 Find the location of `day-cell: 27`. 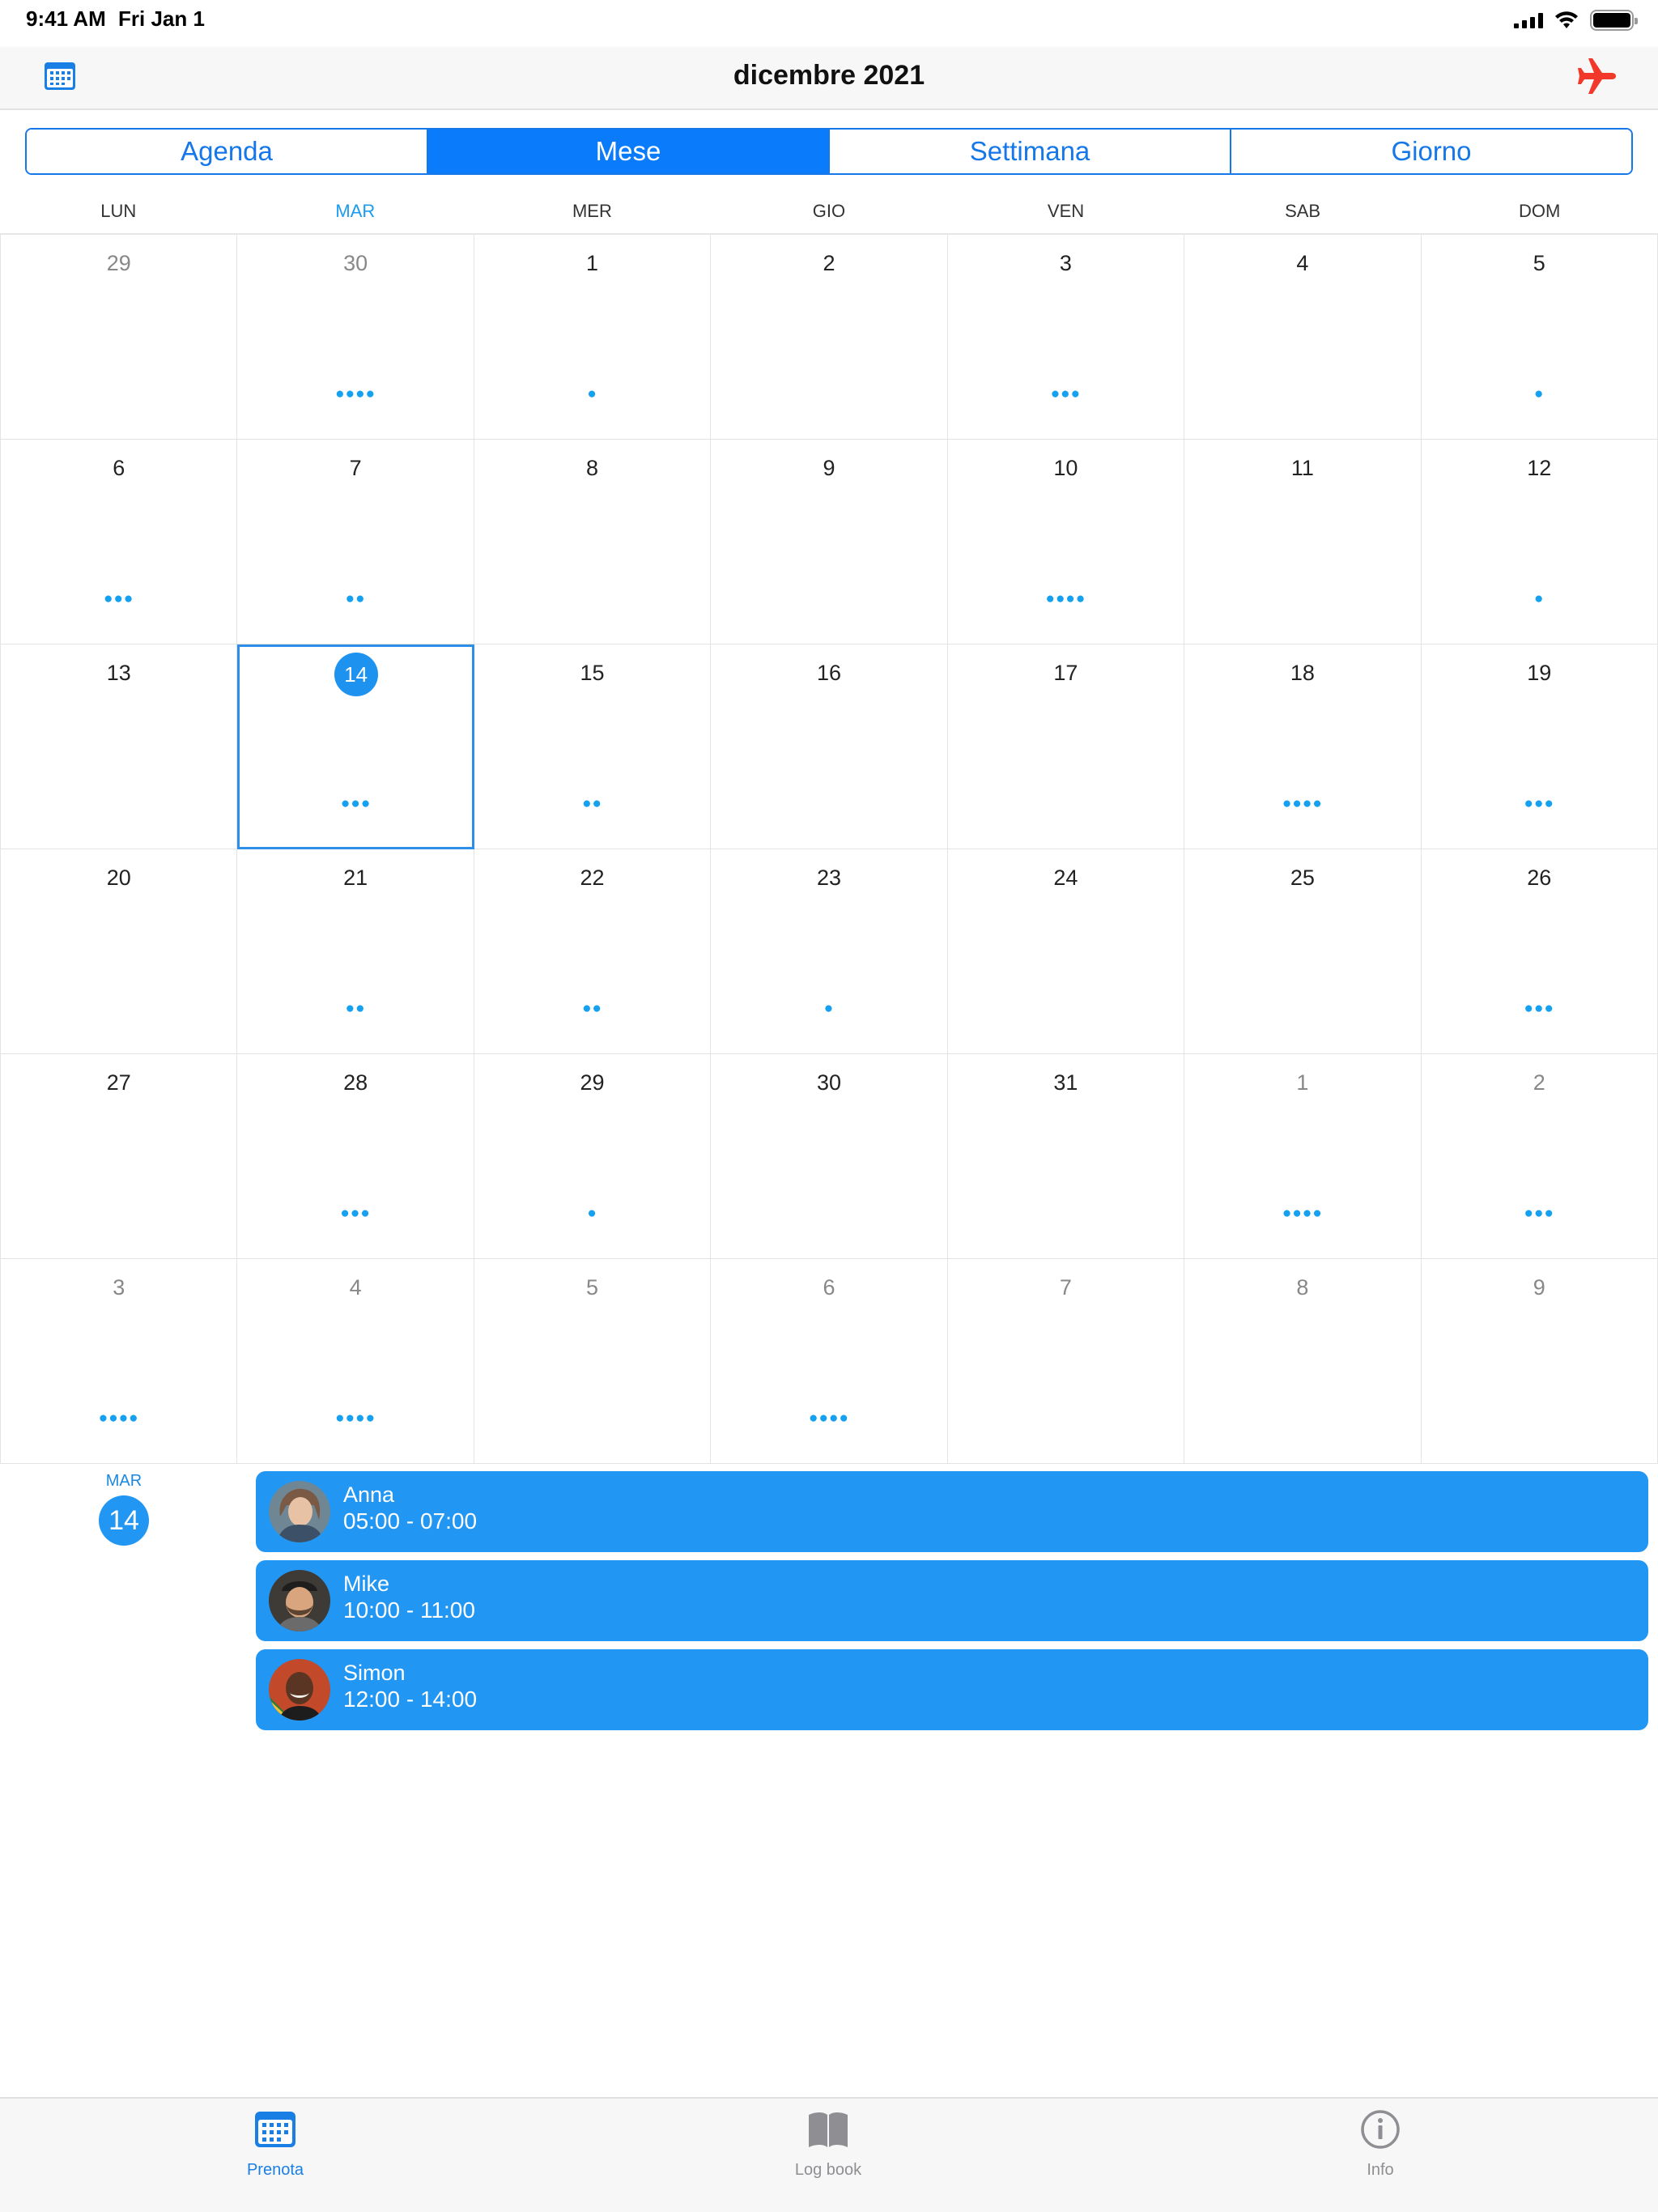

day-cell: 27 is located at coordinates (119, 1156).